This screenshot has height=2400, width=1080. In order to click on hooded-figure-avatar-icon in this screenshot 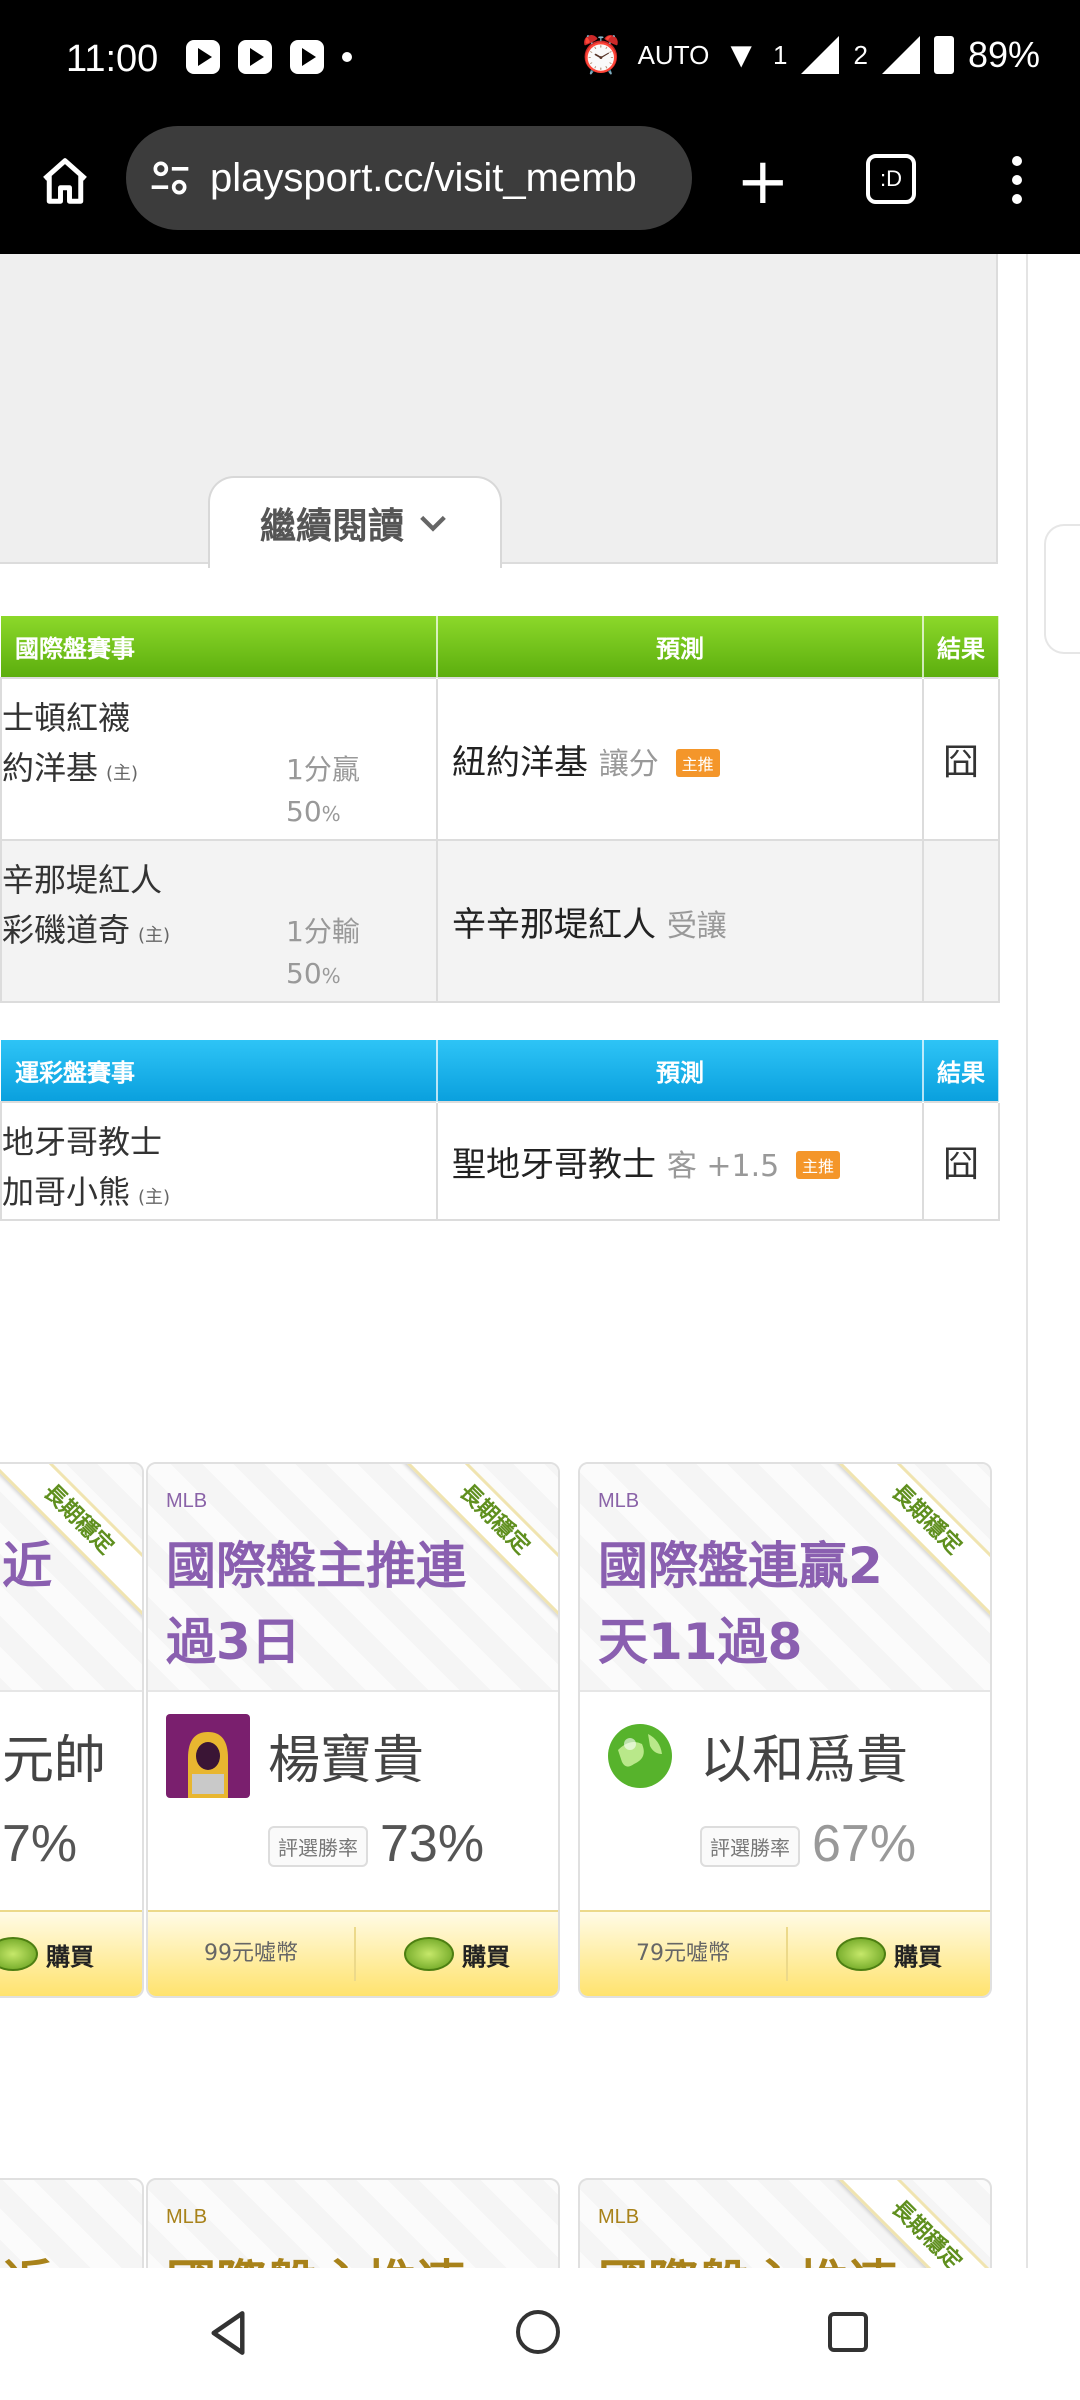, I will do `click(208, 1756)`.